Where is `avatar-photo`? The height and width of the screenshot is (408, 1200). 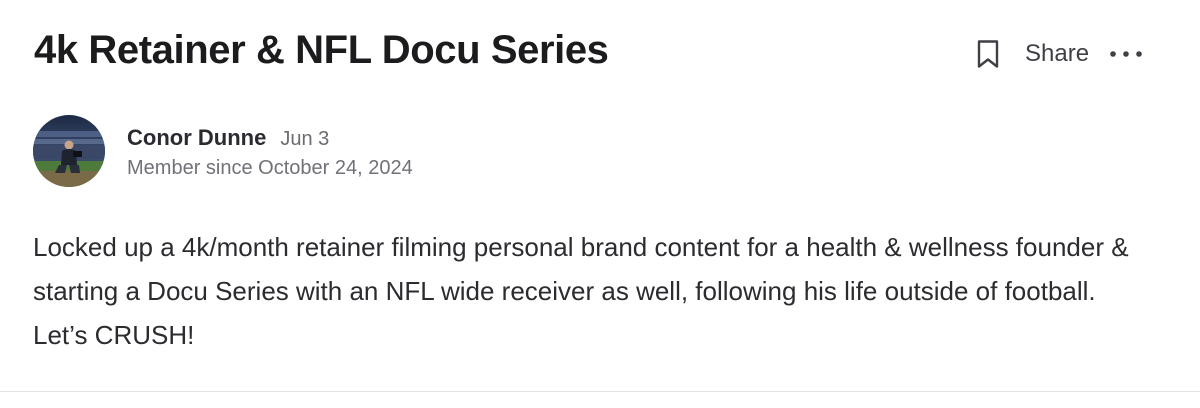
avatar-photo is located at coordinates (69, 151).